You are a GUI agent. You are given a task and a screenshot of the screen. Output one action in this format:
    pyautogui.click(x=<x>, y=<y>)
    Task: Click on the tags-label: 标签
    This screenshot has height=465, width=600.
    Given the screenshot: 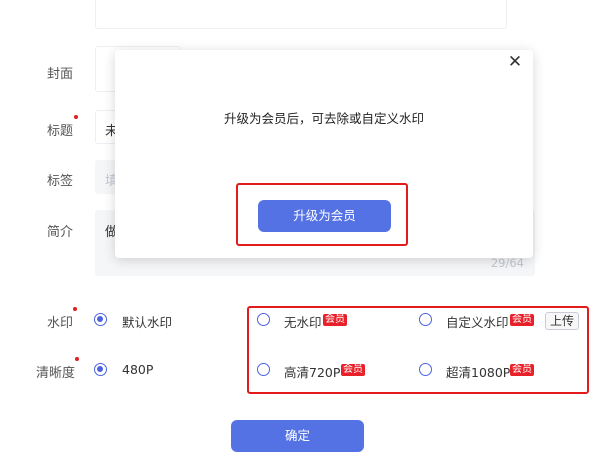 What is the action you would take?
    pyautogui.click(x=60, y=181)
    